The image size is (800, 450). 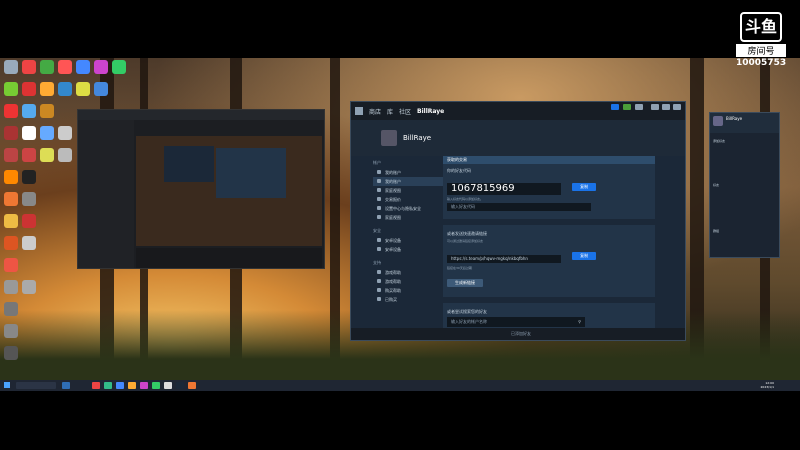 I want to click on back-icon, so click(x=359, y=111).